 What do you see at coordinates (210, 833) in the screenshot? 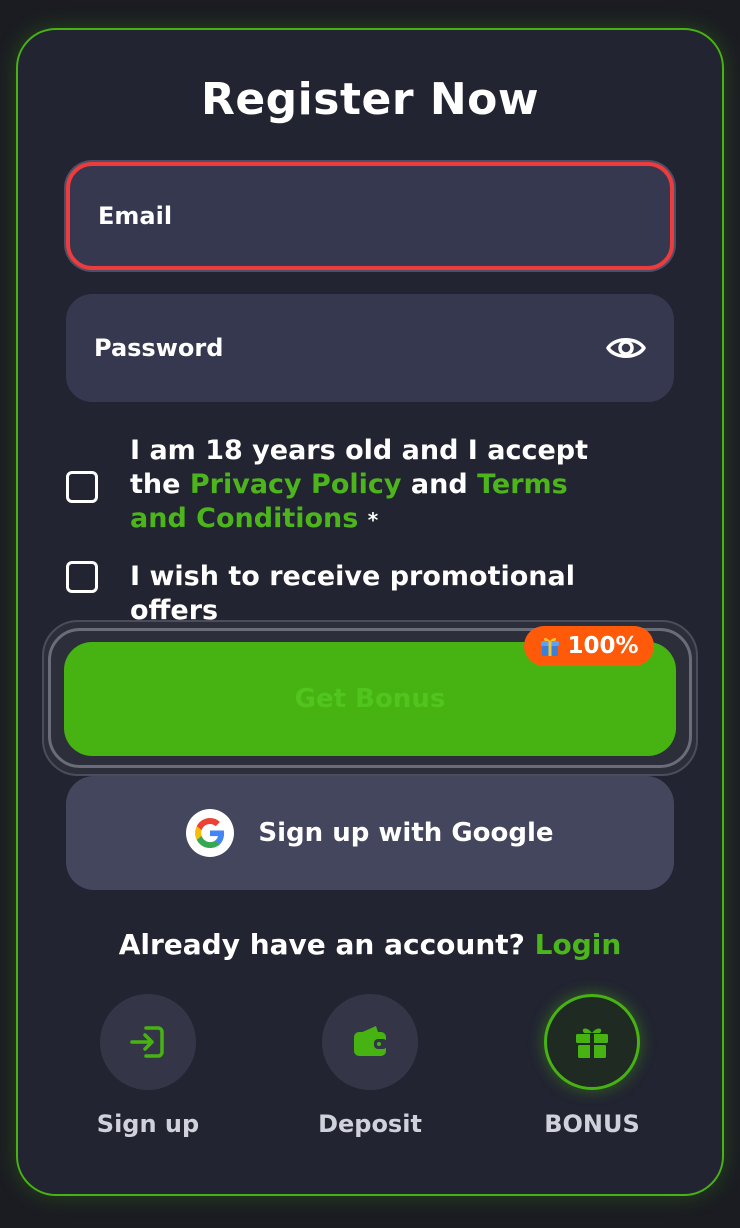
I see `google-icon` at bounding box center [210, 833].